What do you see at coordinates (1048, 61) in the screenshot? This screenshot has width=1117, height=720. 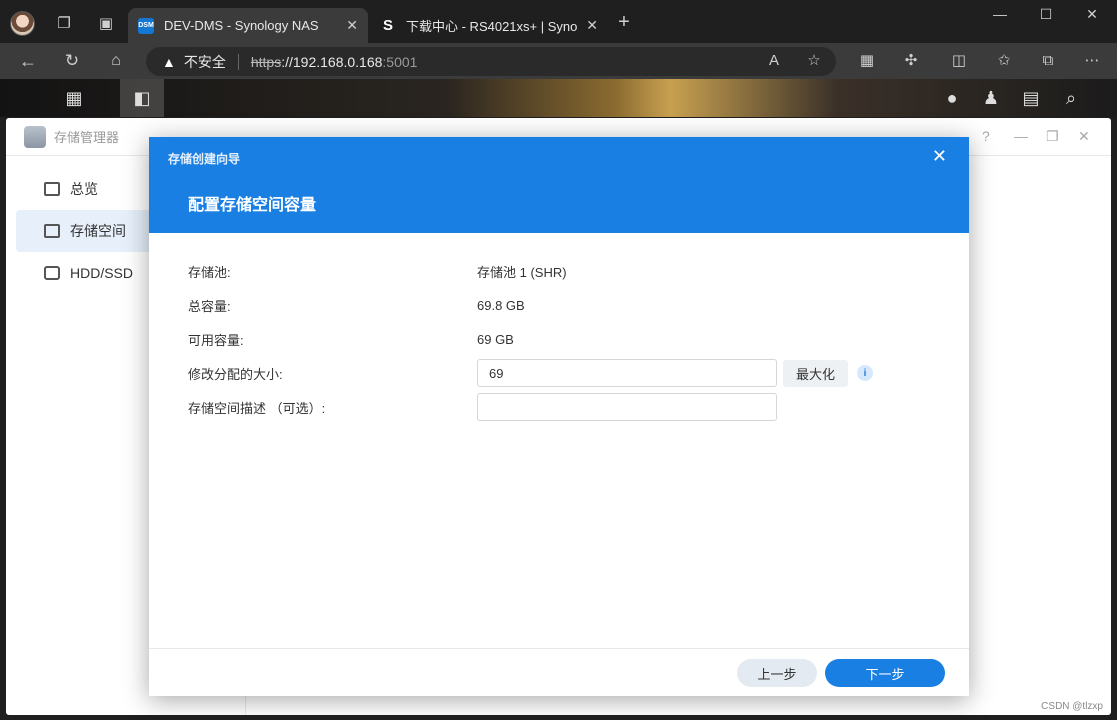 I see `collections-icon: ⧉` at bounding box center [1048, 61].